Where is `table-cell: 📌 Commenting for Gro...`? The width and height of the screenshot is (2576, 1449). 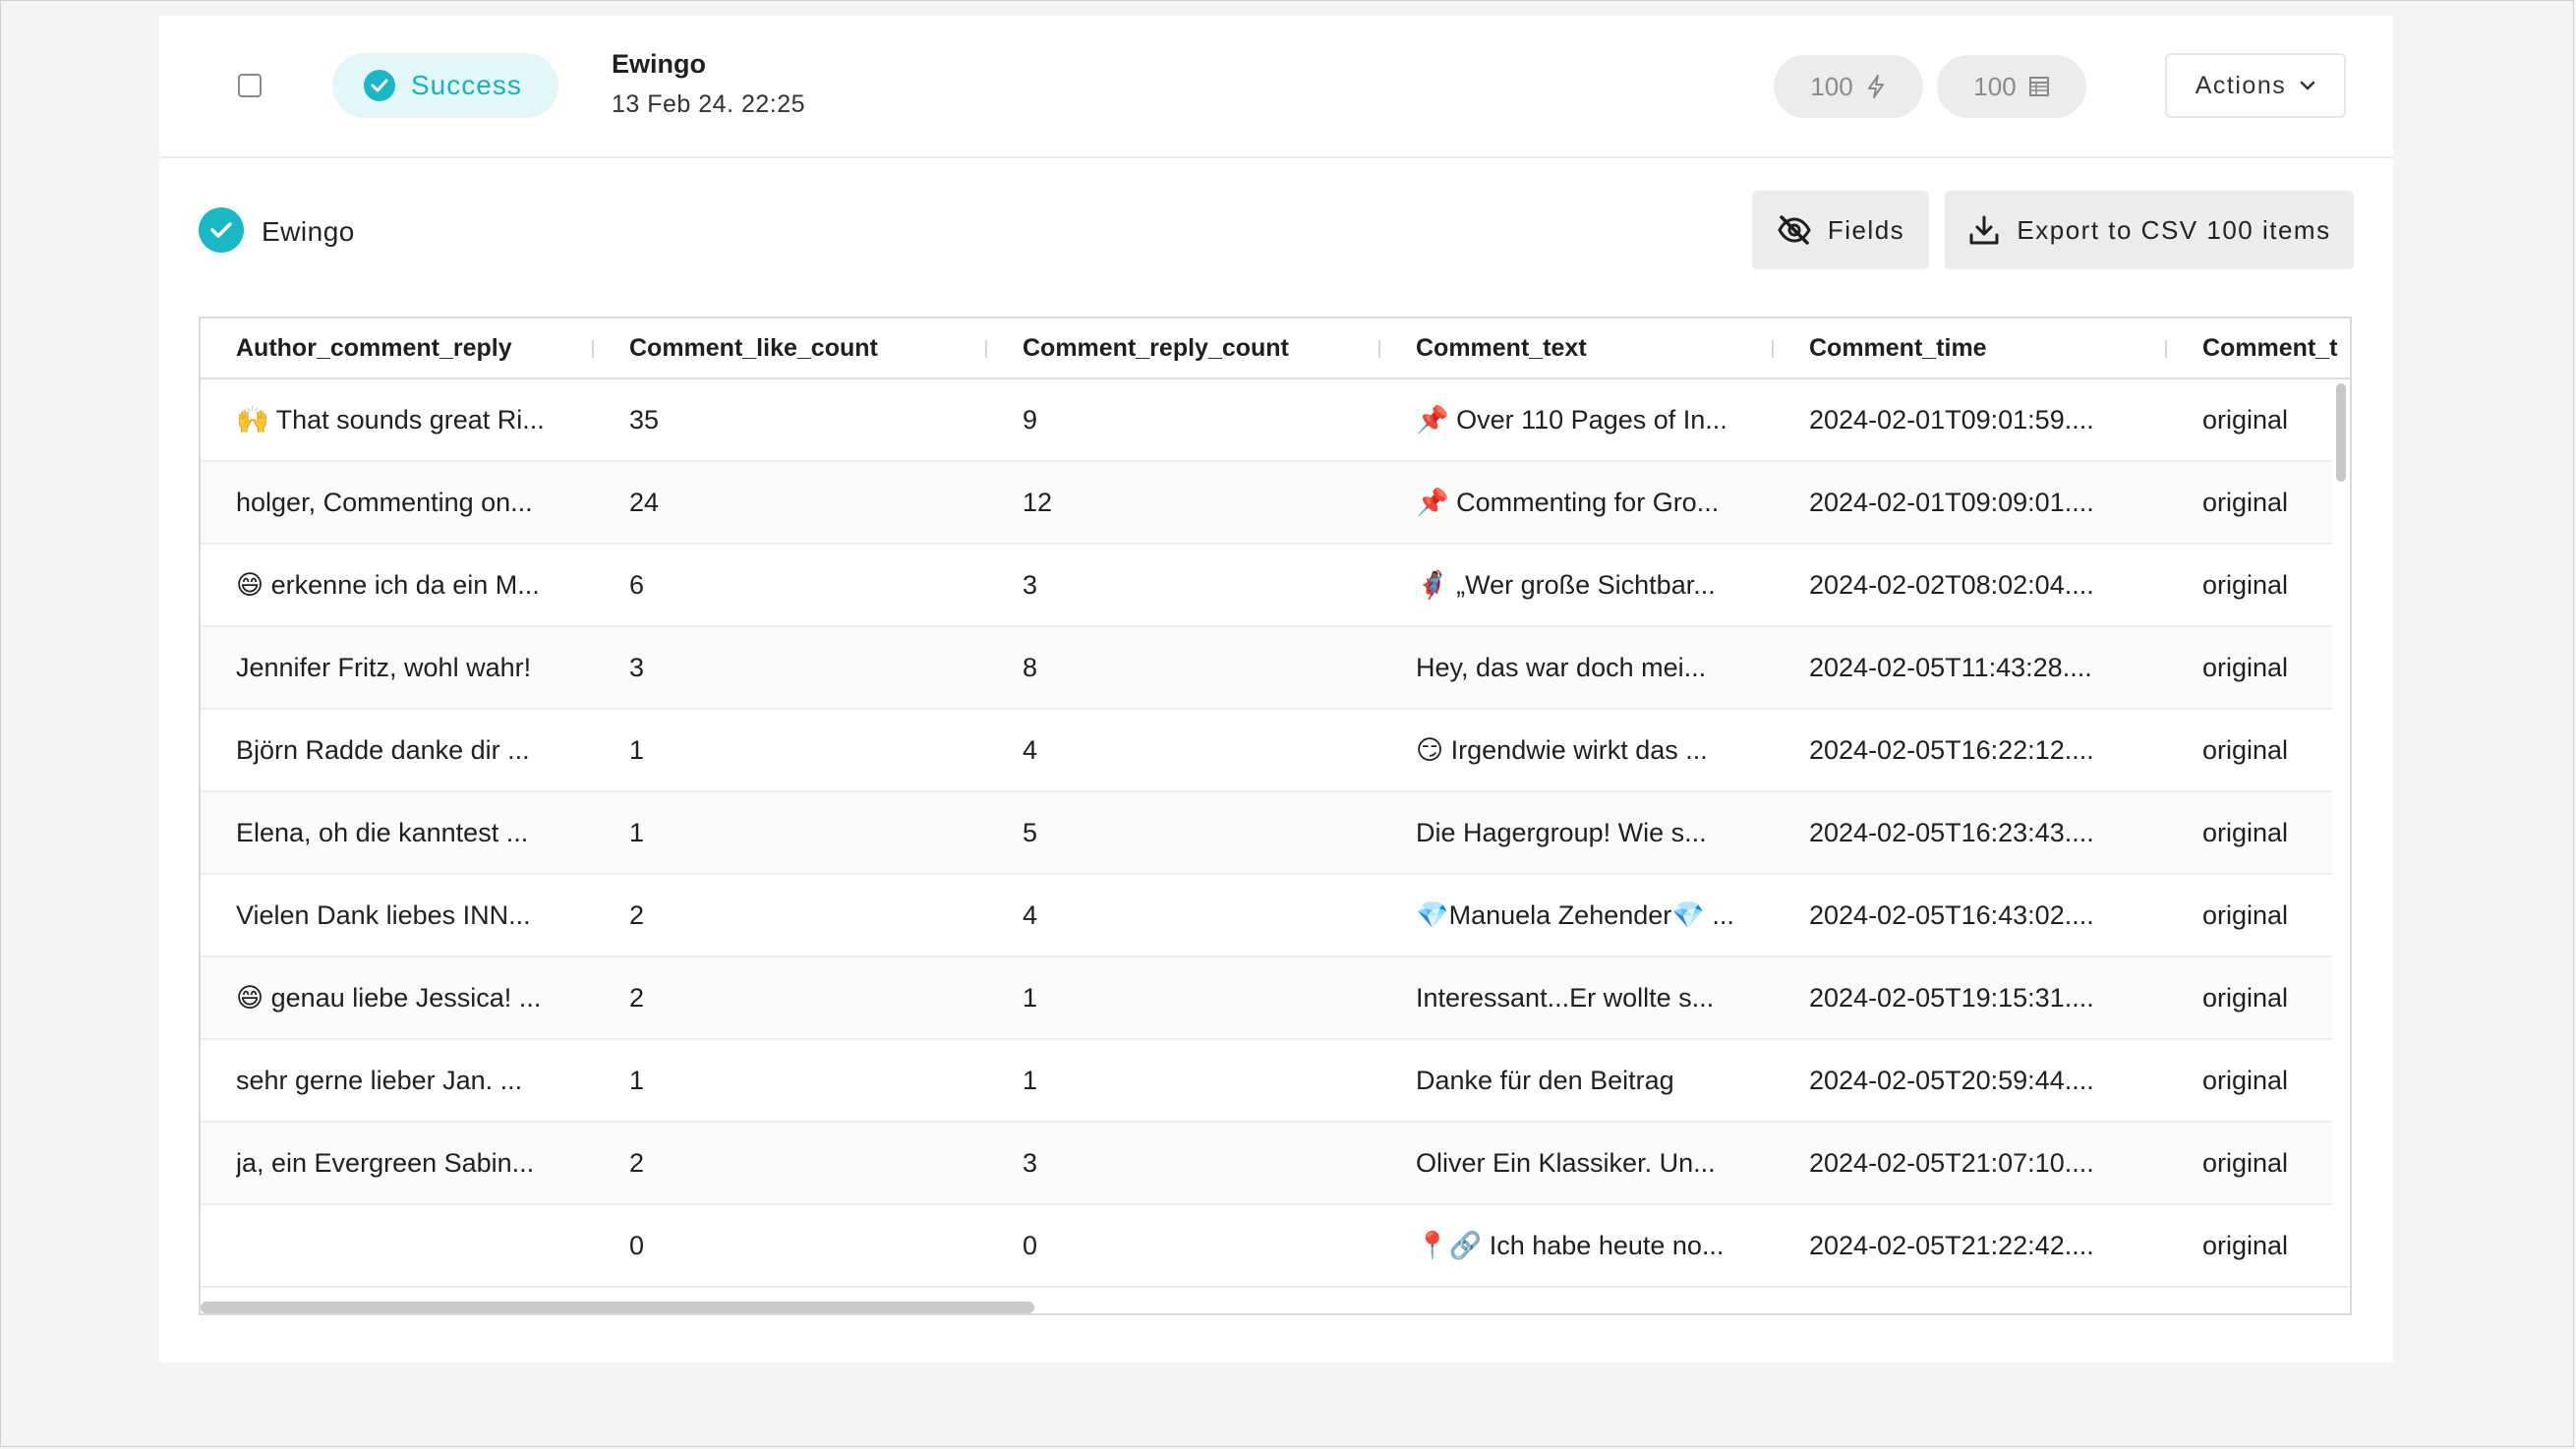
table-cell: 📌 Commenting for Gro... is located at coordinates (1568, 502).